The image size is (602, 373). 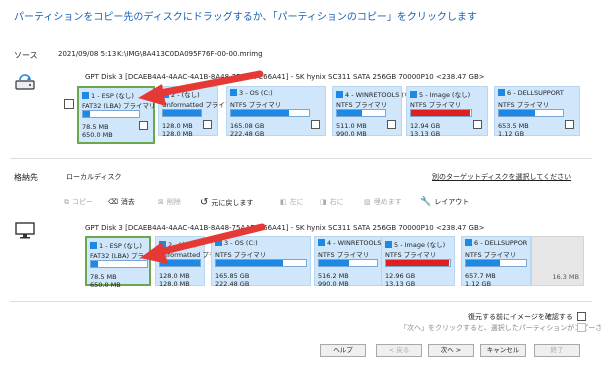 What do you see at coordinates (332, 202) in the screenshot?
I see `move-right-button: ◨ 右に` at bounding box center [332, 202].